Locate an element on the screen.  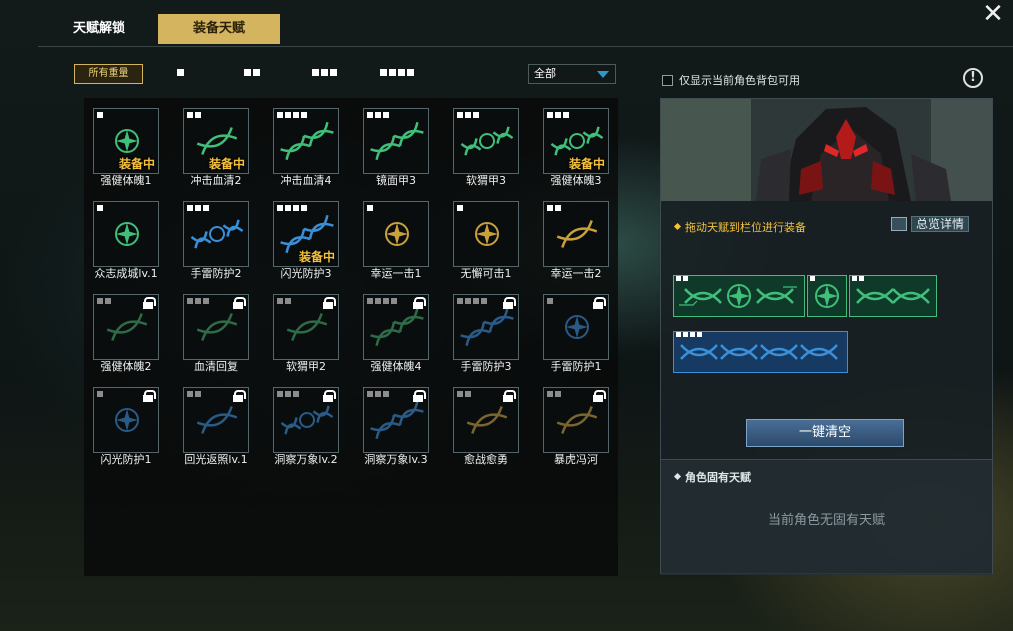
talent-card: 幸运一击2 is located at coordinates (576, 240).